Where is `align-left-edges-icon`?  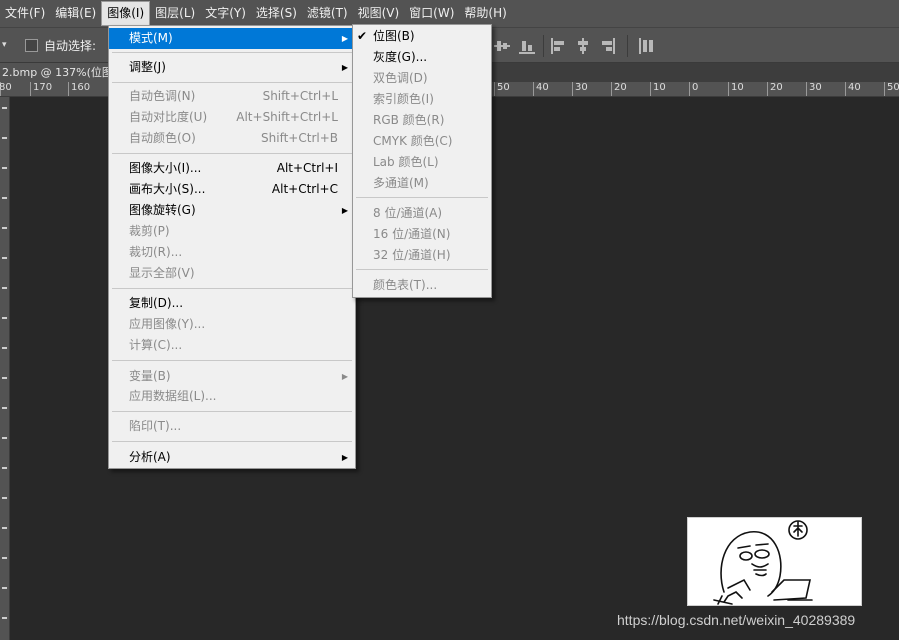
align-left-edges-icon is located at coordinates (559, 46).